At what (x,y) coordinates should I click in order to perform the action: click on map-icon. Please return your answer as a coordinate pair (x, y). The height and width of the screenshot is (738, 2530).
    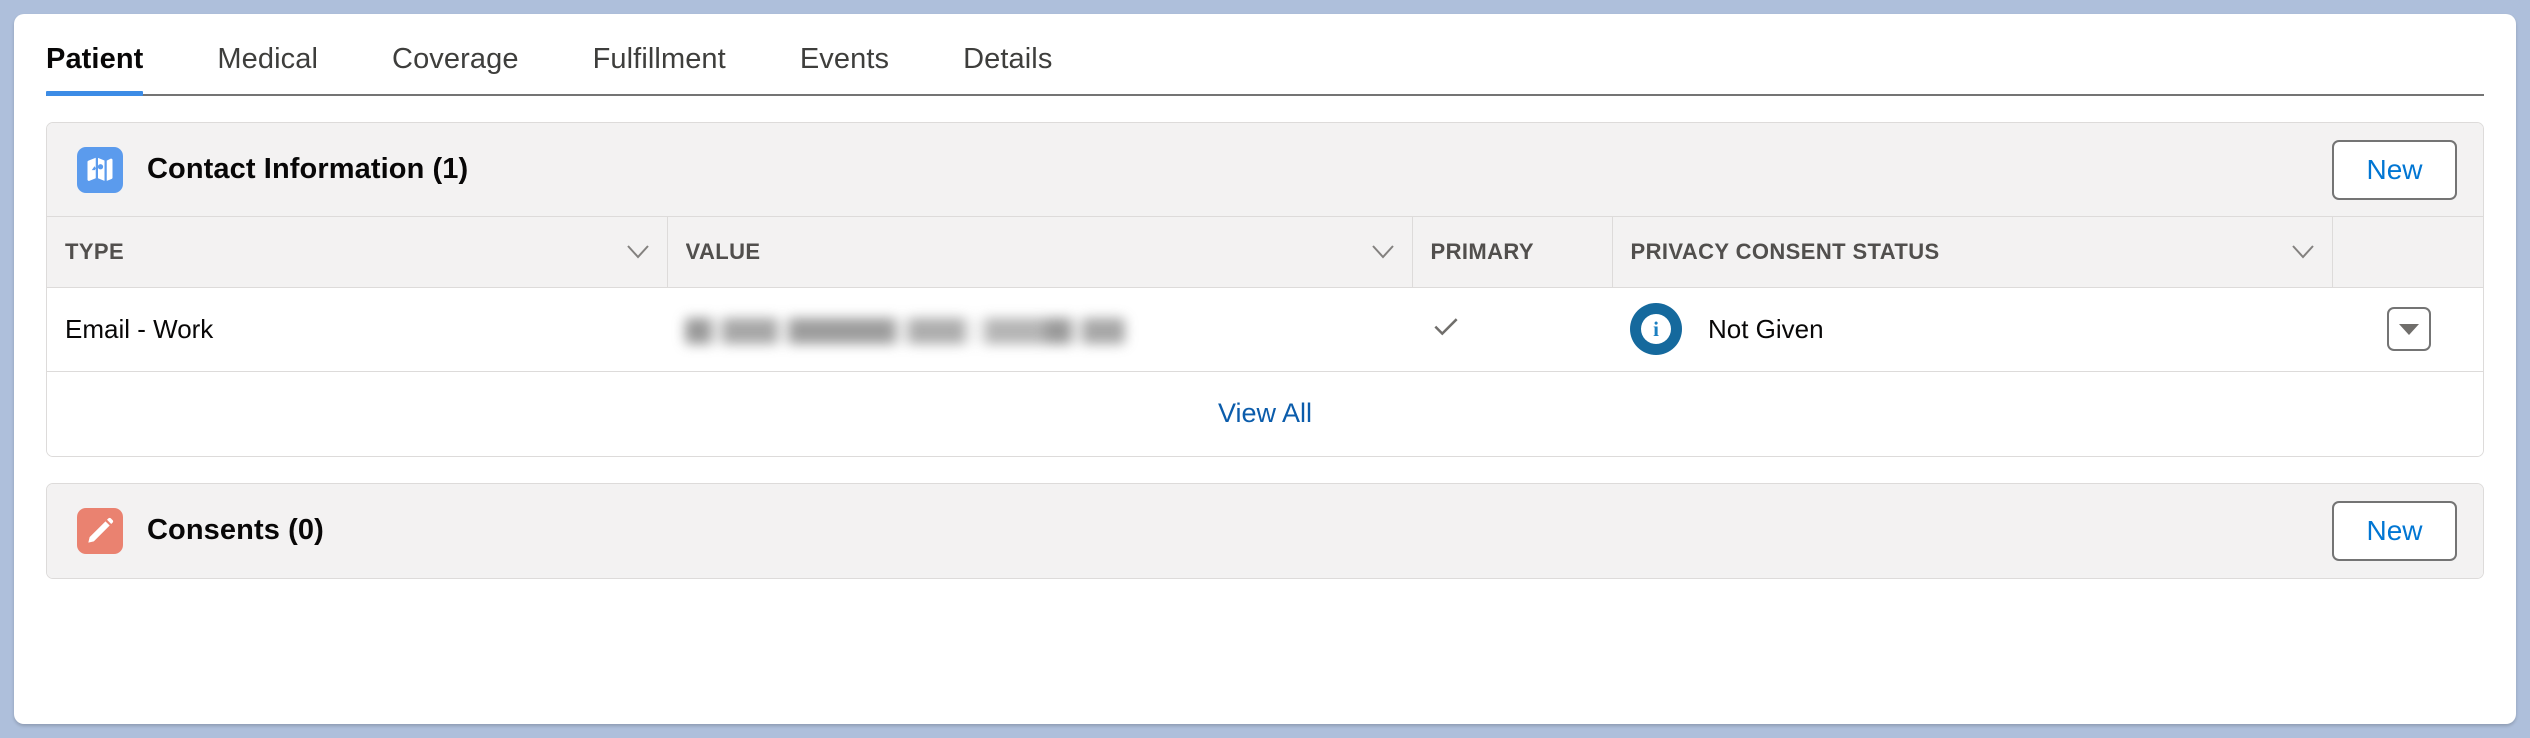
    Looking at the image, I should click on (100, 169).